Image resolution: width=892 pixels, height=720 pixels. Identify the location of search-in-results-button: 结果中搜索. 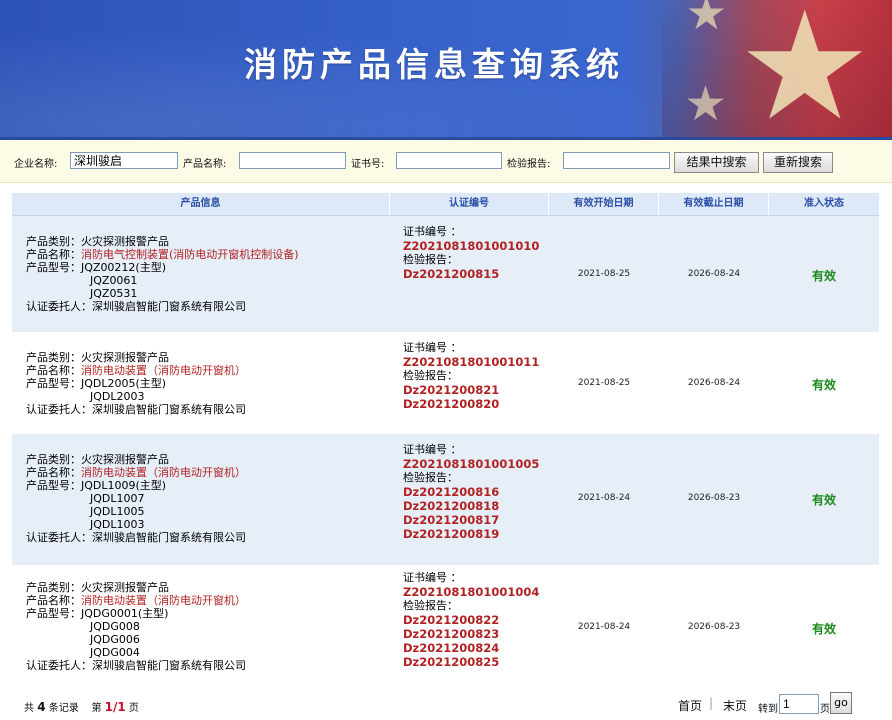
(716, 162).